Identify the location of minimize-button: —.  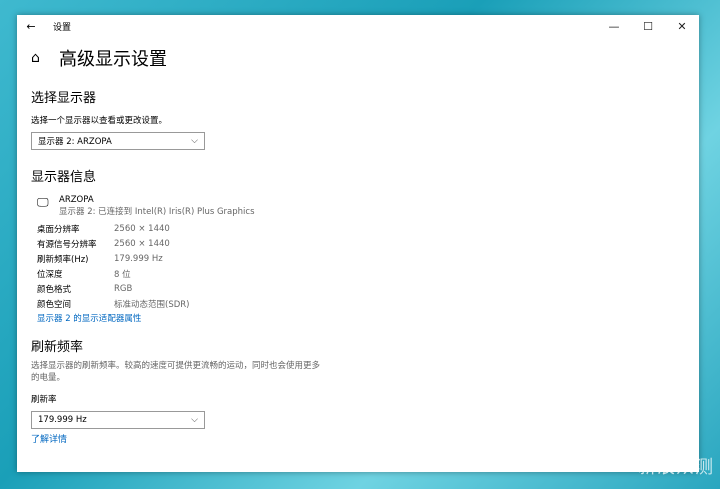
(614, 26).